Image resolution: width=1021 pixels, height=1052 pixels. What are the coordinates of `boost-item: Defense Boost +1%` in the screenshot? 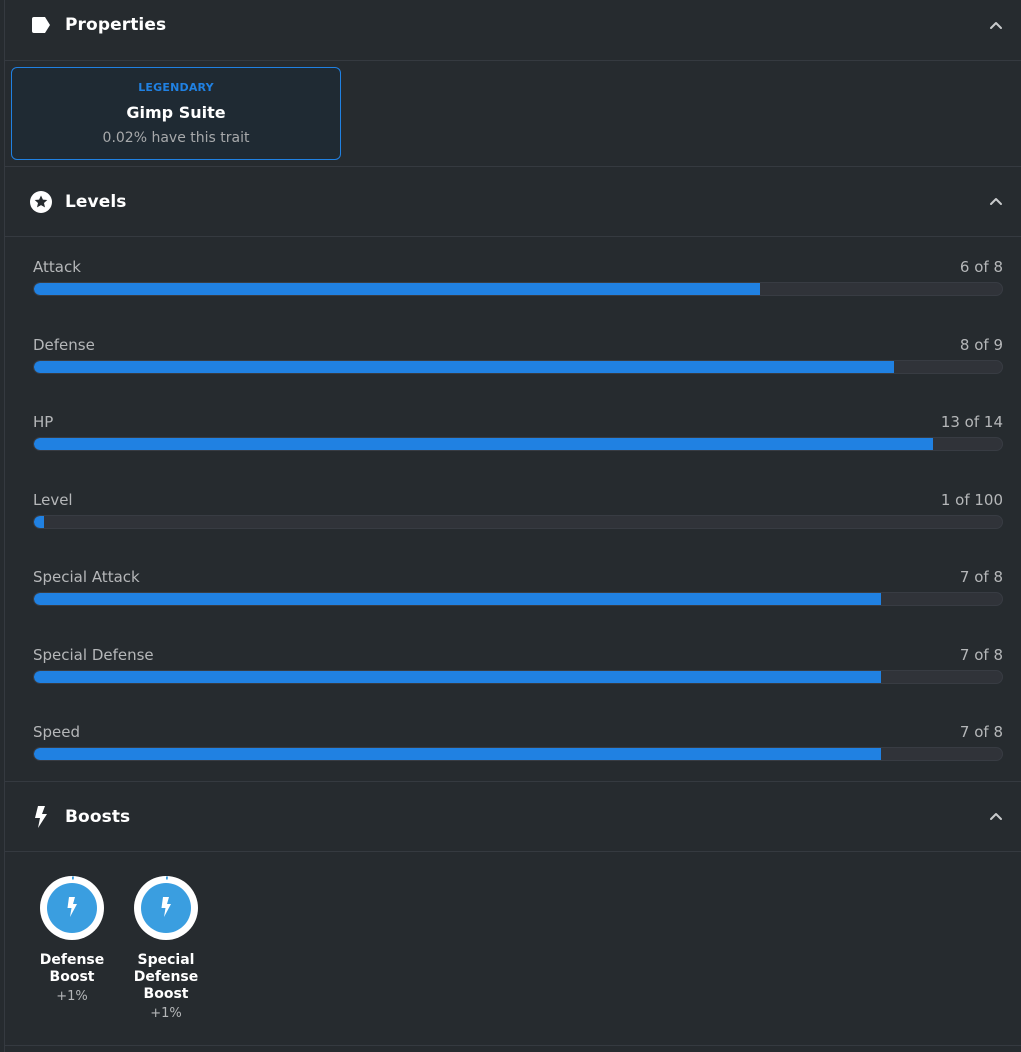 It's located at (72, 940).